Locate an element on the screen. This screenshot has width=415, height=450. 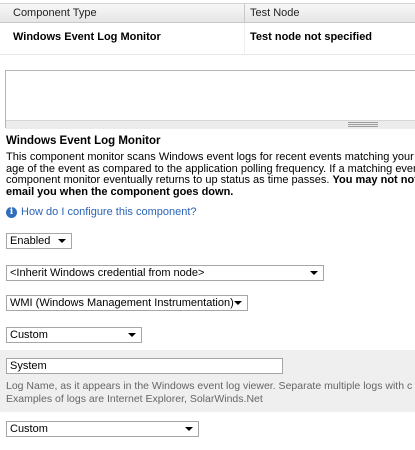
custom-select: Custom is located at coordinates (74, 335).